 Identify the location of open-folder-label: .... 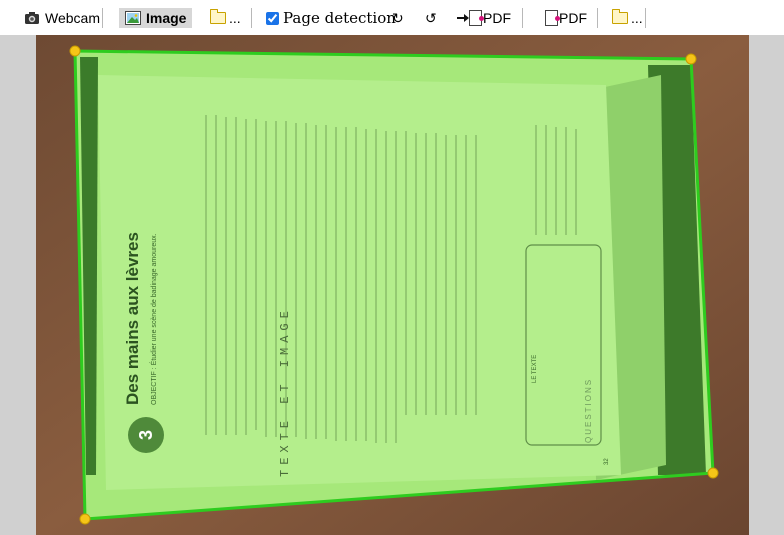
(637, 18).